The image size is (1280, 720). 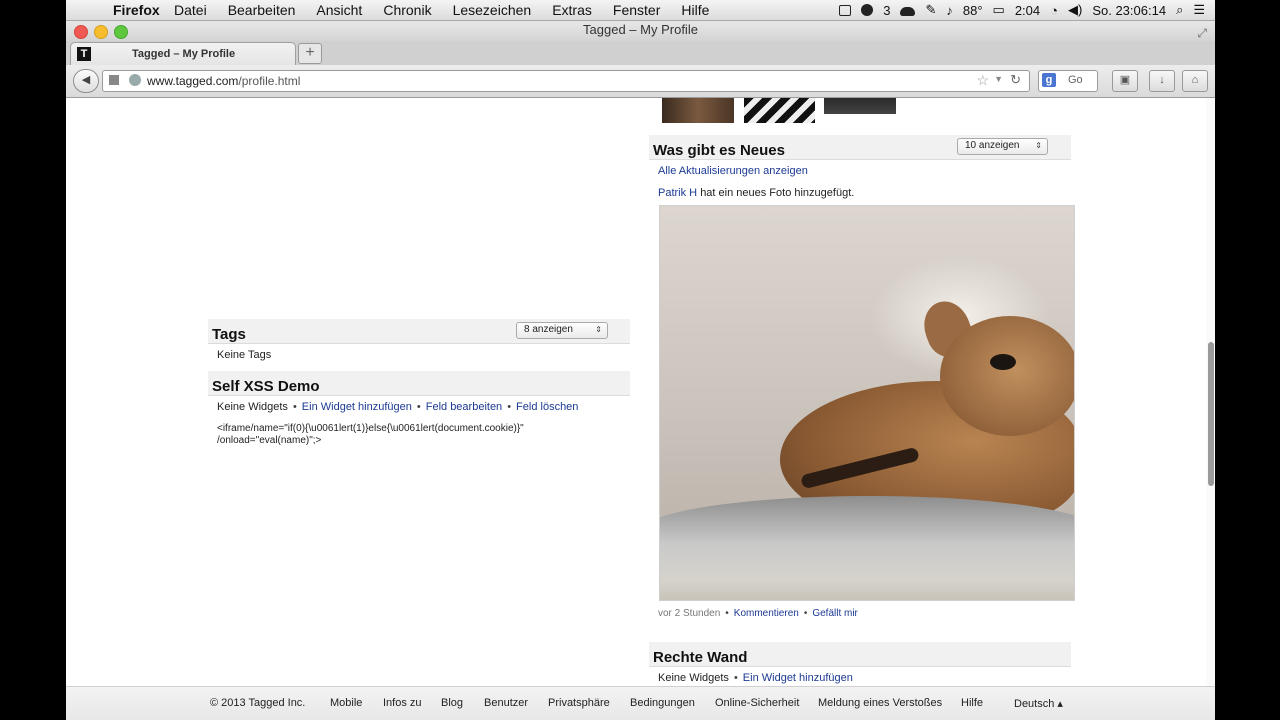 What do you see at coordinates (1038, 703) in the screenshot?
I see `language-selector: Deutsch ▴` at bounding box center [1038, 703].